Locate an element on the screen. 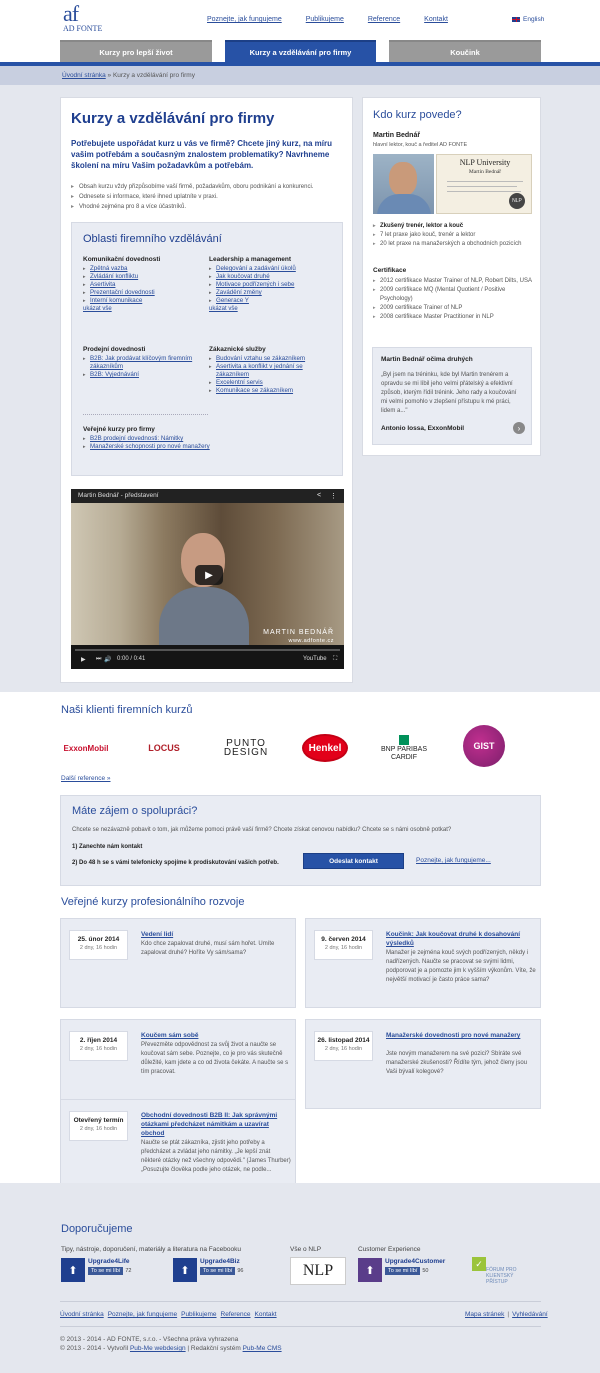 This screenshot has width=600, height=1373. footer-link-references: Reference is located at coordinates (236, 1314).